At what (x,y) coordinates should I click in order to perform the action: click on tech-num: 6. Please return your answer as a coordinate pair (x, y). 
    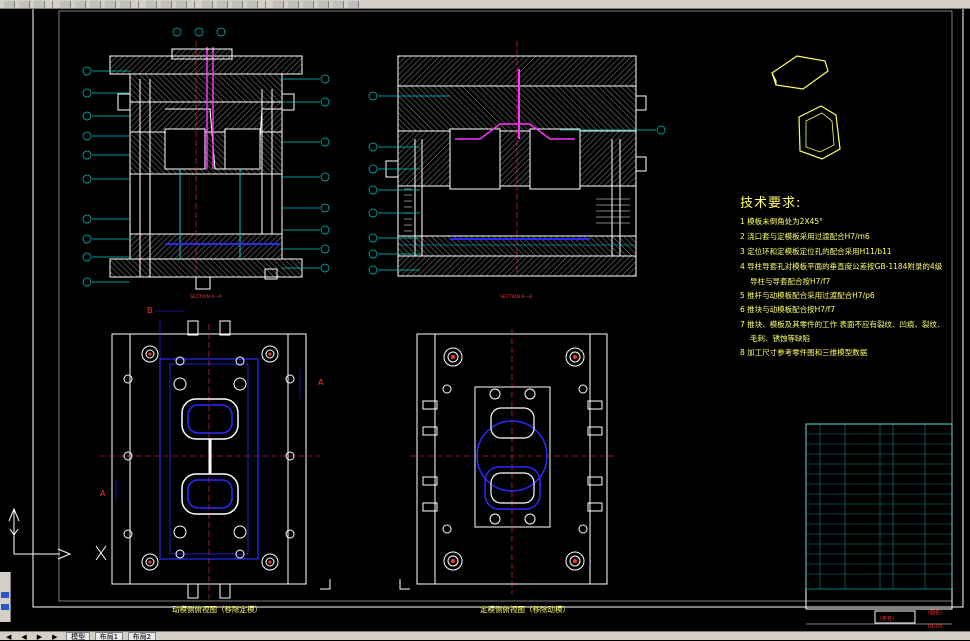
    Looking at the image, I should click on (742, 309).